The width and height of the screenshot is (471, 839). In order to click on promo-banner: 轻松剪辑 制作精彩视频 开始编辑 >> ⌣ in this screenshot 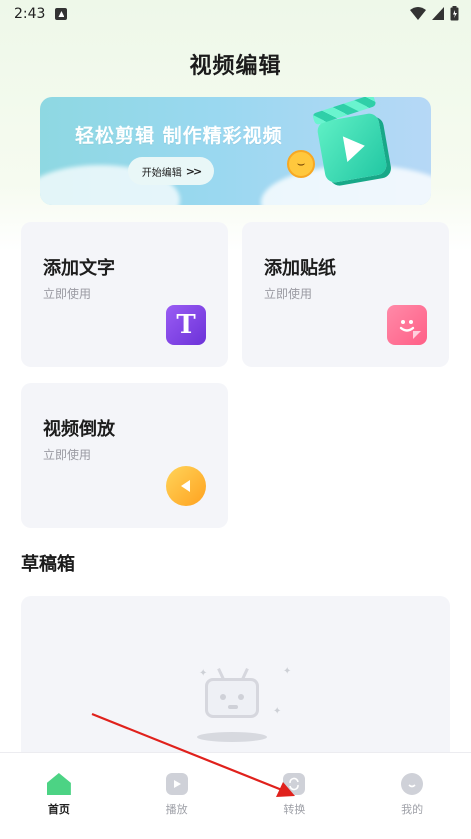, I will do `click(235, 151)`.